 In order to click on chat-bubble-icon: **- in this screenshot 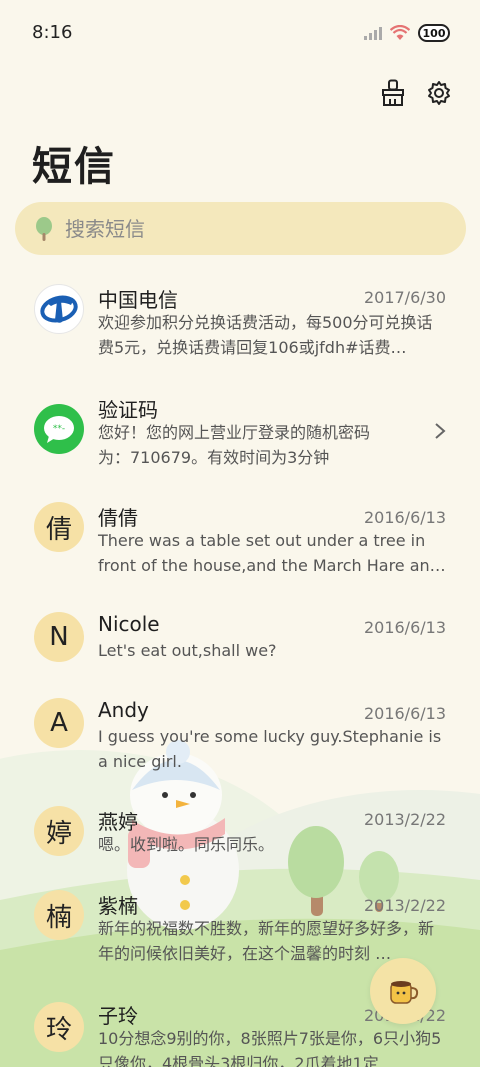, I will do `click(59, 429)`.